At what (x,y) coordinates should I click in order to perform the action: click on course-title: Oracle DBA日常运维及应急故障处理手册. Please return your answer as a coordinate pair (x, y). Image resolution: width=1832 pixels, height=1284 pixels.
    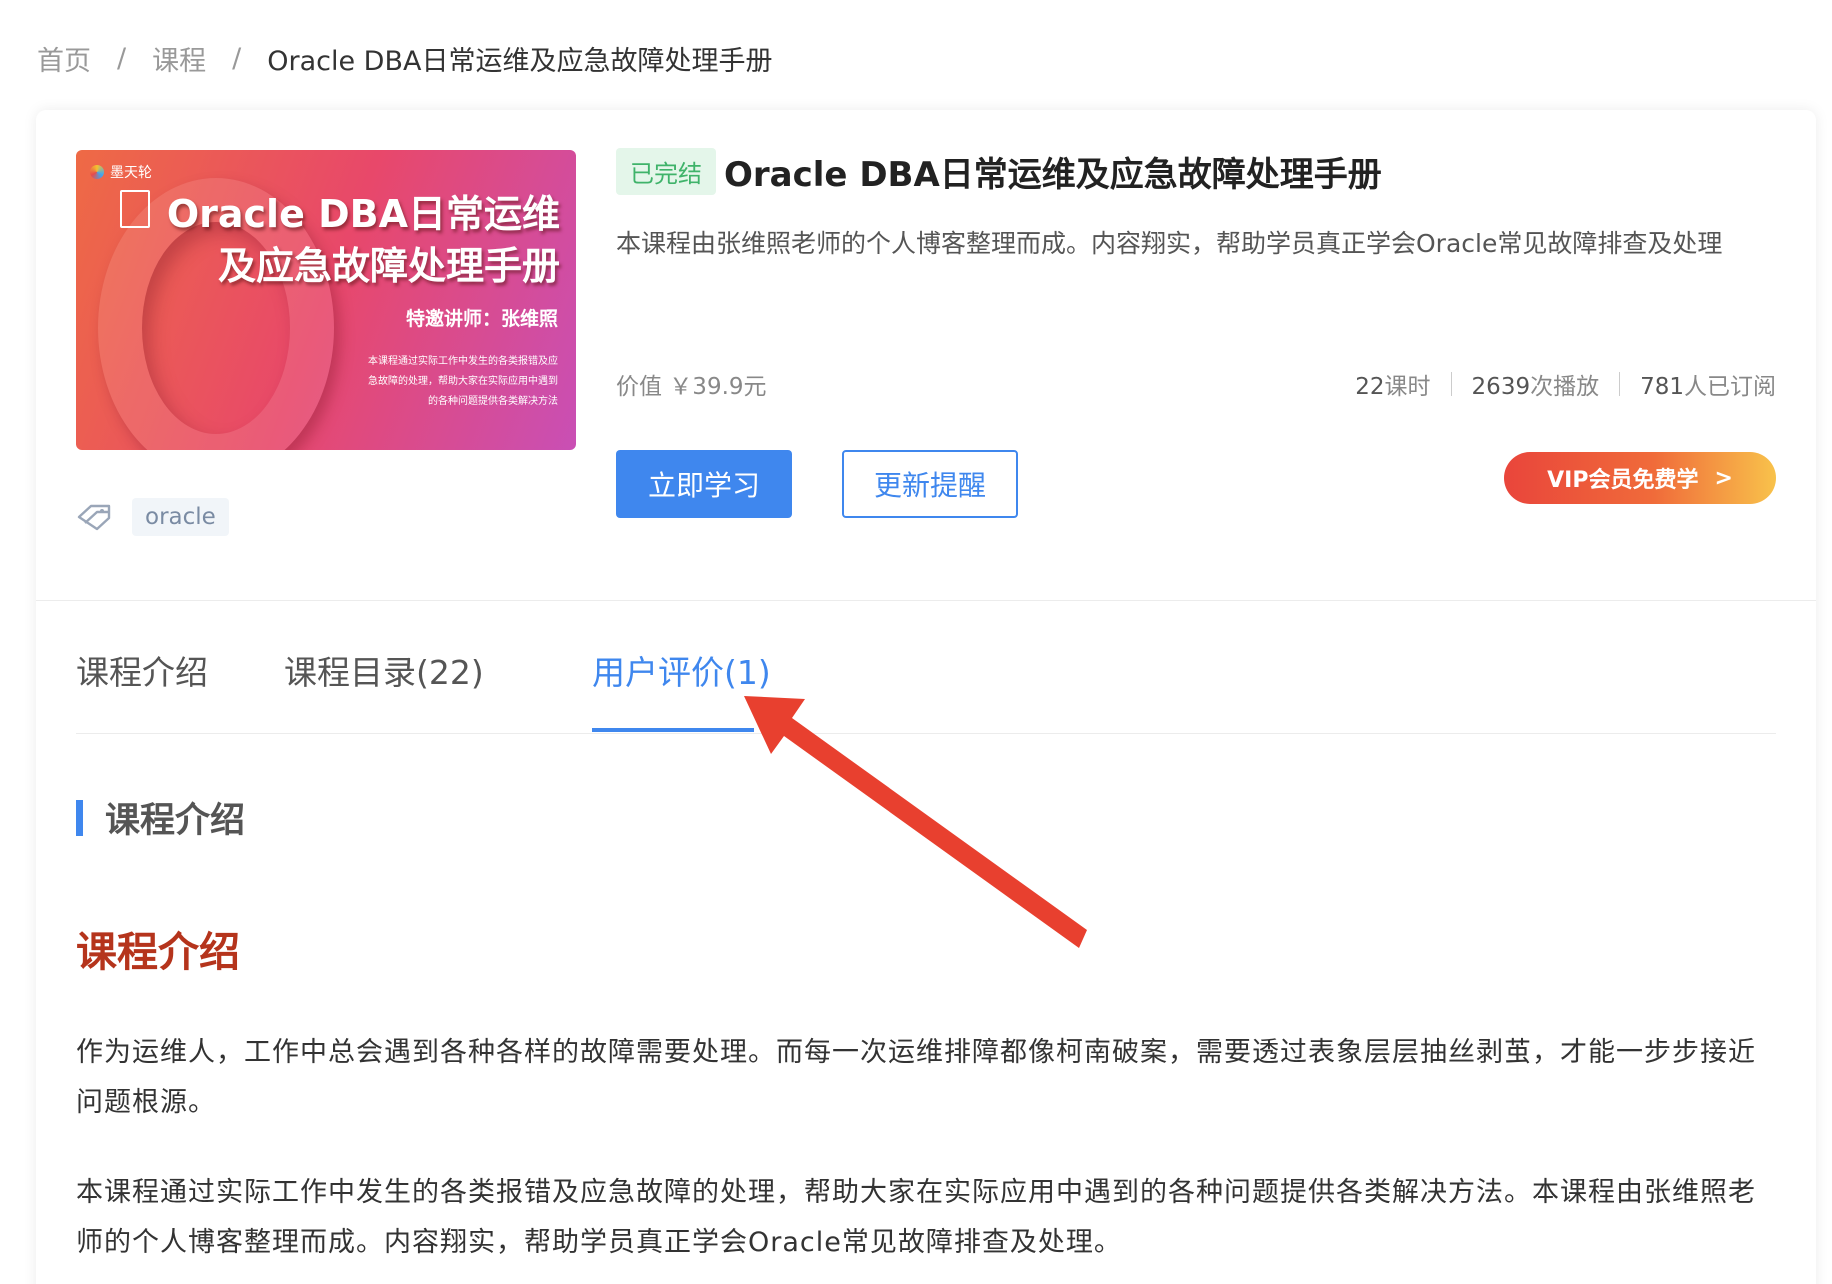
    Looking at the image, I should click on (1053, 174).